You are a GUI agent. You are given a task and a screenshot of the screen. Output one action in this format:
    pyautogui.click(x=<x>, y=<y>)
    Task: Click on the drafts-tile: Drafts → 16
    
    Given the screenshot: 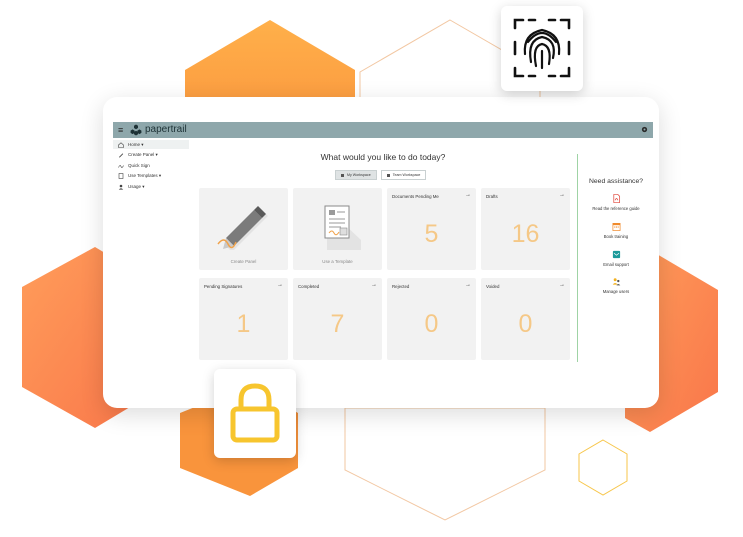 What is the action you would take?
    pyautogui.click(x=525, y=229)
    